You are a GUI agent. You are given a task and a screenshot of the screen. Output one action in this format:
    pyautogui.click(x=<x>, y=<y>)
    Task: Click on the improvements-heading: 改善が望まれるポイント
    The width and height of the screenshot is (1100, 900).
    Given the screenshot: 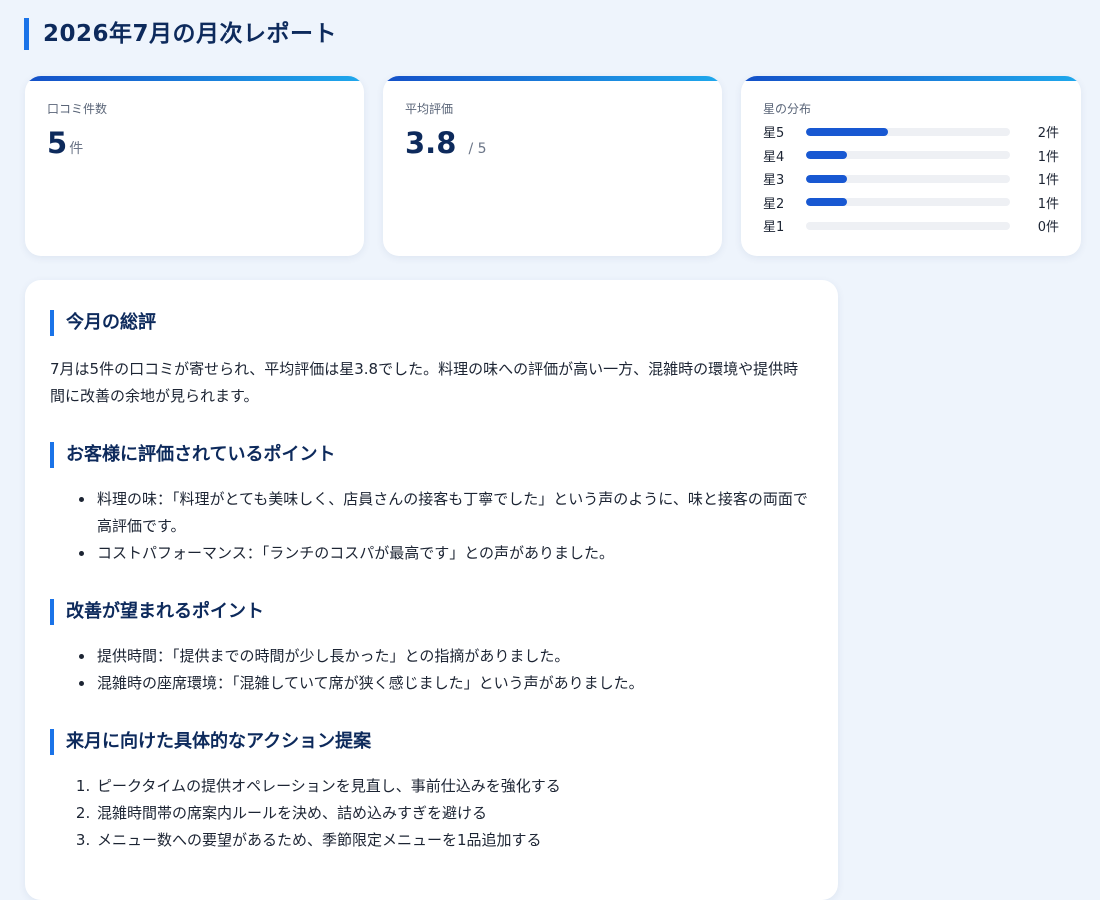 What is the action you would take?
    pyautogui.click(x=431, y=612)
    